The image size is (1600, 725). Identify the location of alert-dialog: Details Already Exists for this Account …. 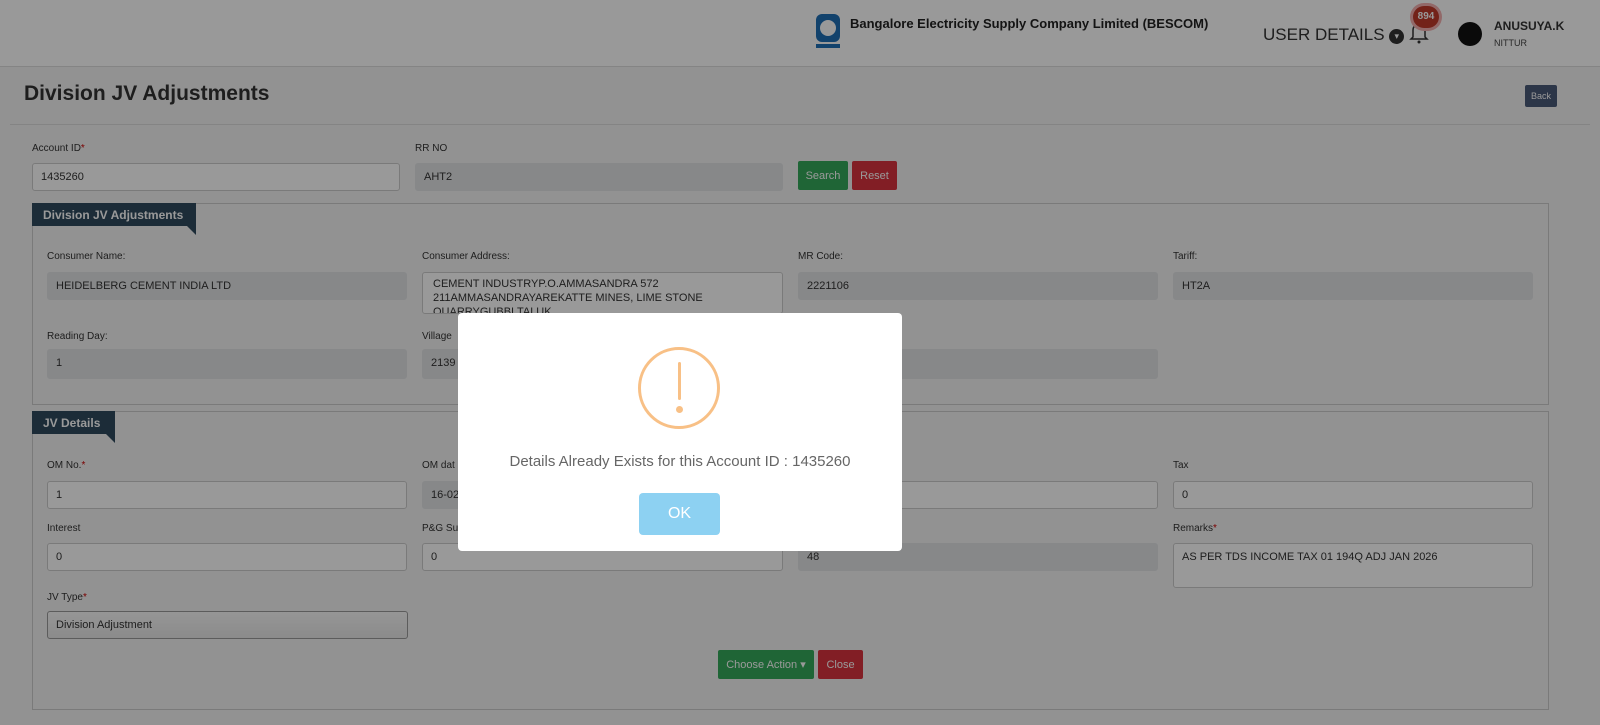
(680, 432).